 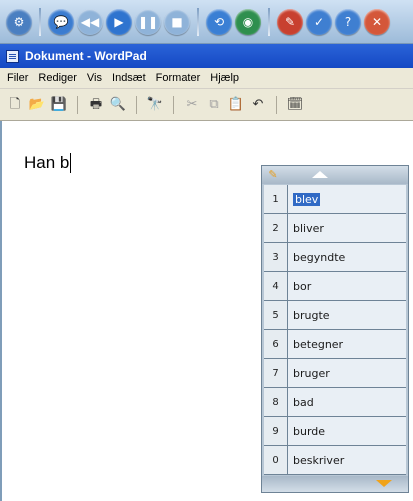 I want to click on prediction-row: 4 bor, so click(x=335, y=286).